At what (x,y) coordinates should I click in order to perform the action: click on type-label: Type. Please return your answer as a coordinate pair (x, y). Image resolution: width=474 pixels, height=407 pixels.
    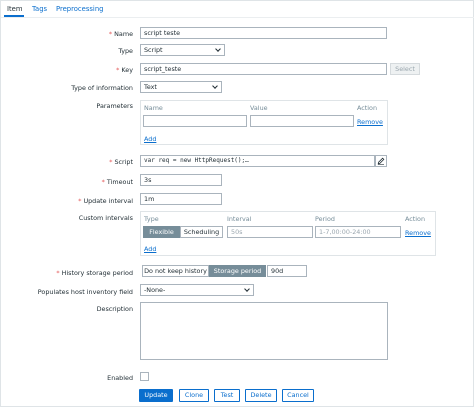
    Looking at the image, I should click on (125, 51).